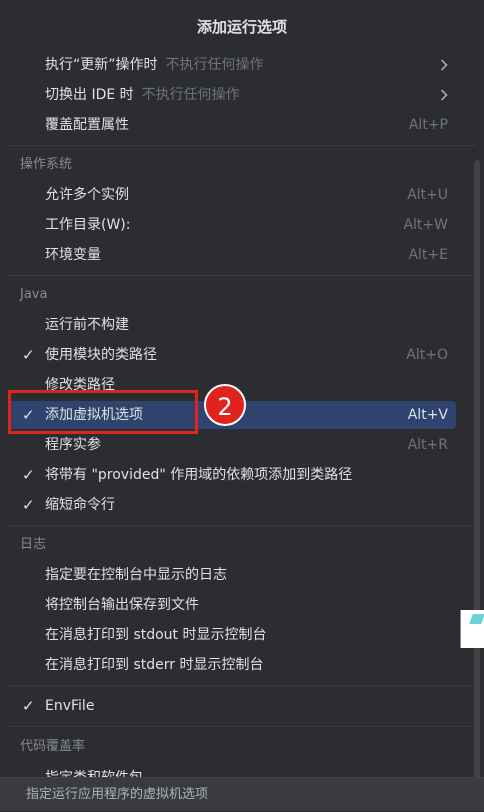 The image size is (484, 812). I want to click on option-specify-logs: 指定要在控制台中显示的日志, so click(232, 575).